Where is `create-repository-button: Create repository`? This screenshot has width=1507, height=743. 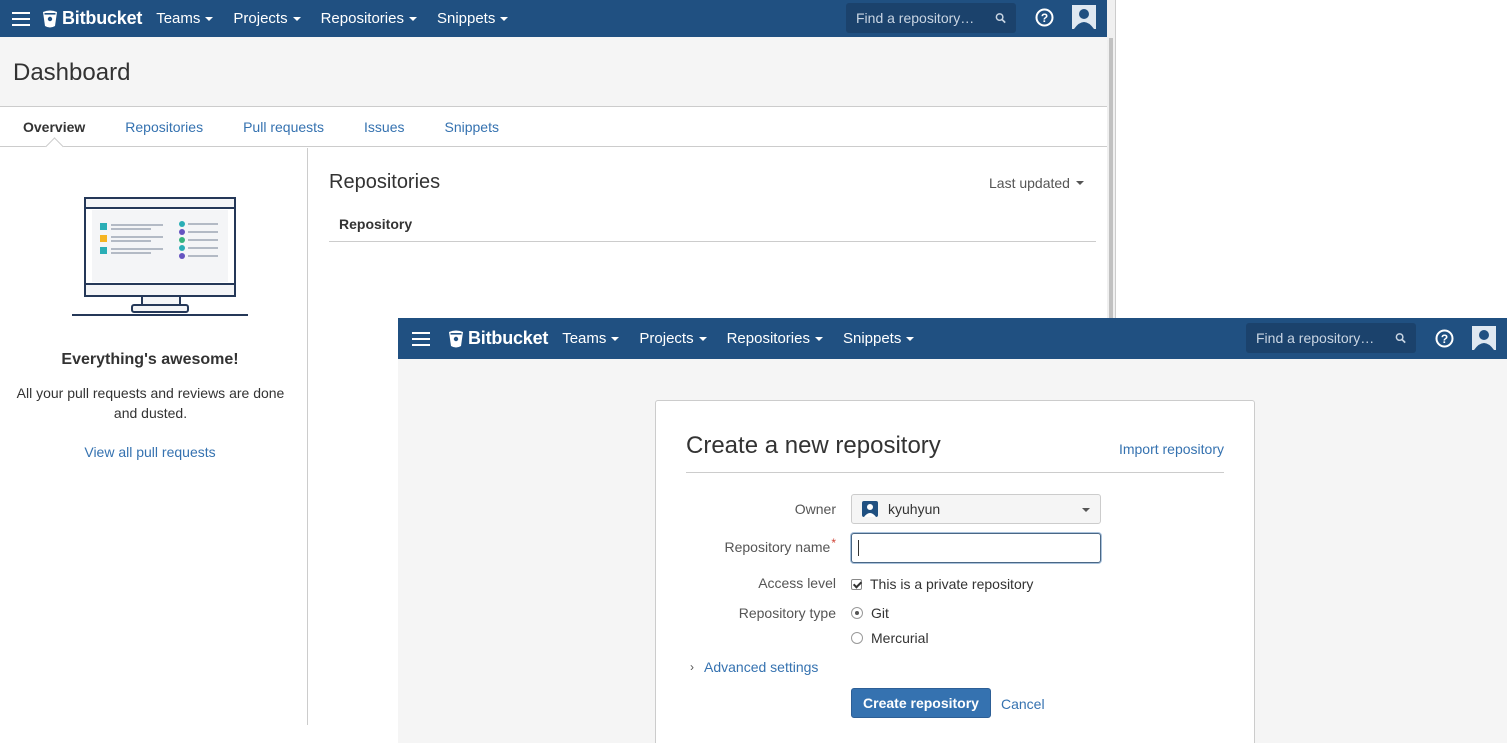 create-repository-button: Create repository is located at coordinates (921, 703).